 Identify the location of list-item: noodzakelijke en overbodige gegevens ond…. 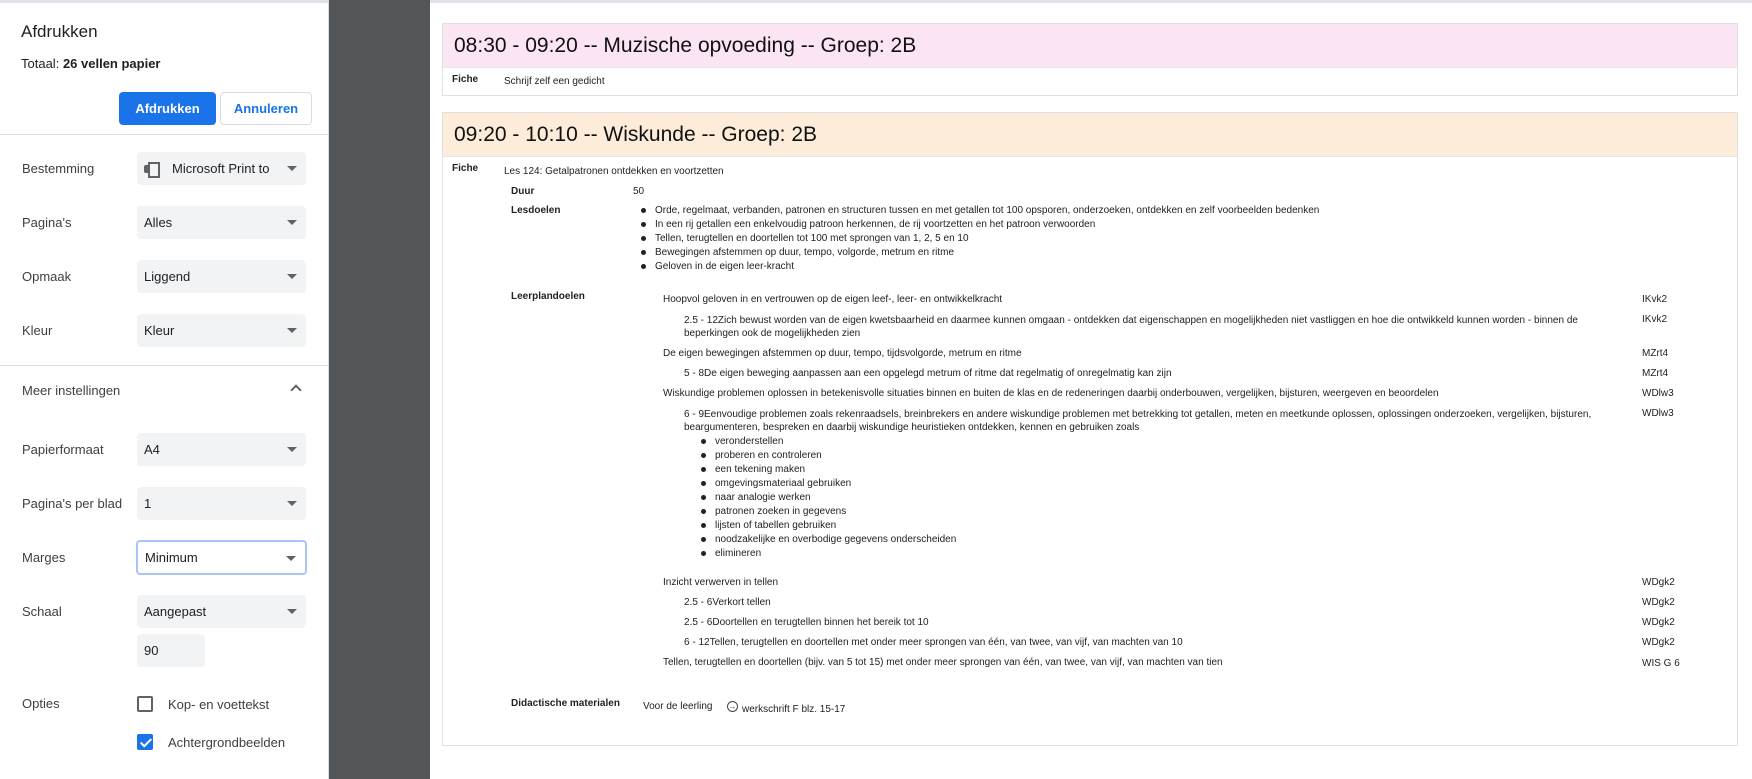
(827, 541).